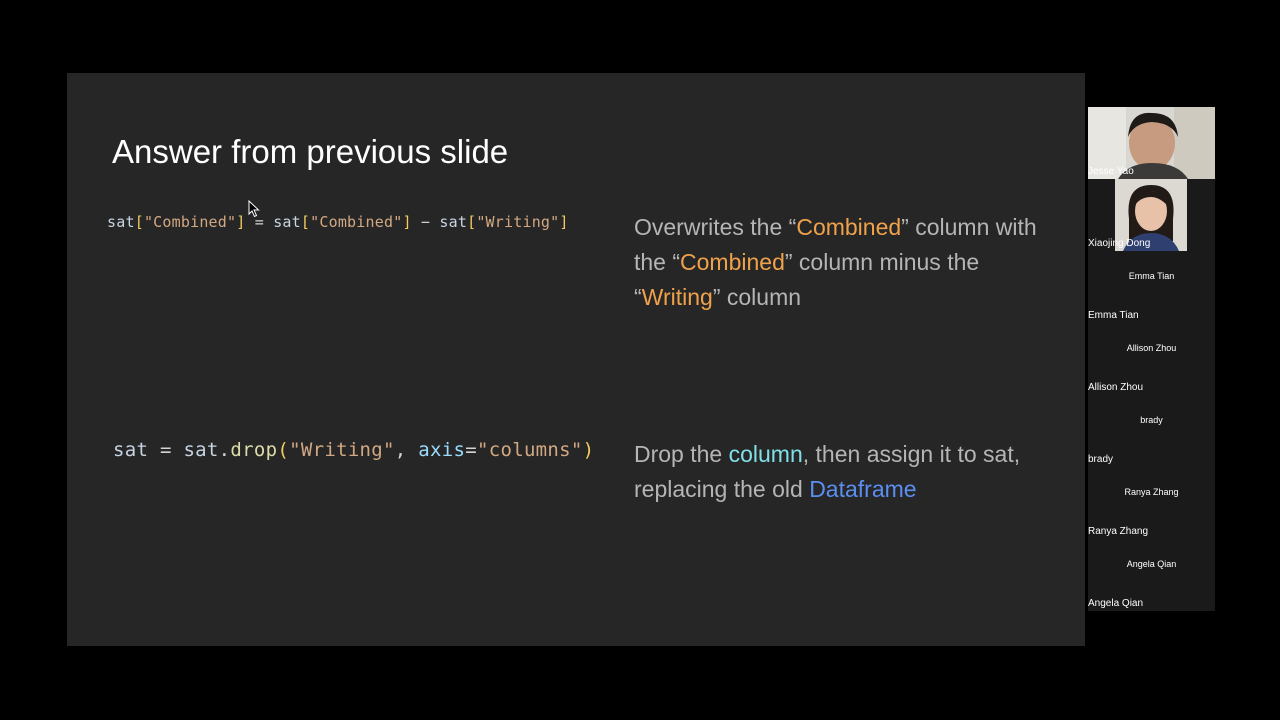 The height and width of the screenshot is (720, 1280). I want to click on code-token: drop, so click(254, 450).